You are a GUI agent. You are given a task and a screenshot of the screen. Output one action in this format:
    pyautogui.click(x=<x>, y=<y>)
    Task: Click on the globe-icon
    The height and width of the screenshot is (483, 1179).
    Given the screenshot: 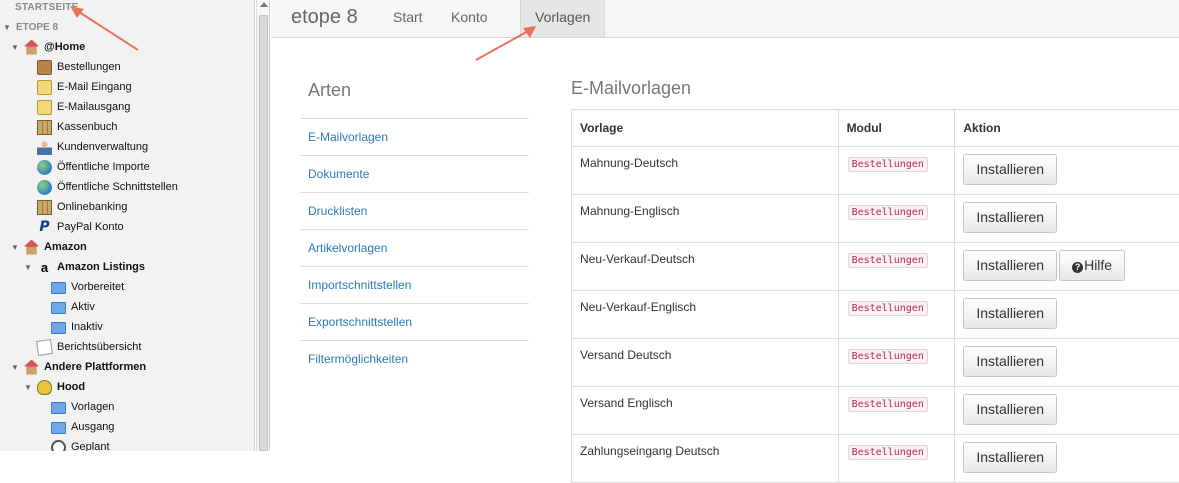 What is the action you would take?
    pyautogui.click(x=44, y=167)
    